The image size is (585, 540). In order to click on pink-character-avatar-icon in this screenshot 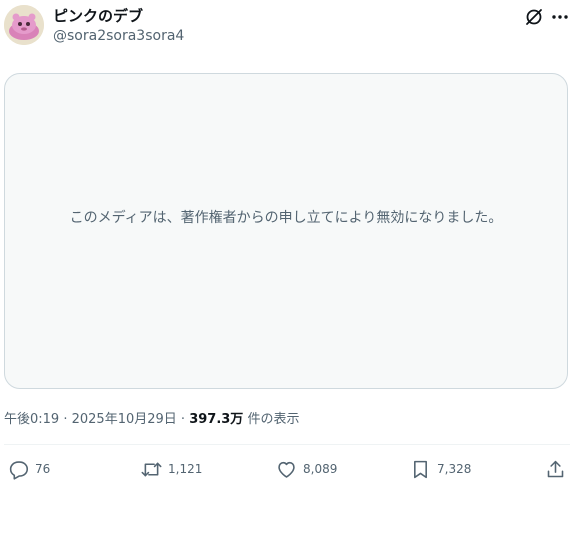, I will do `click(24, 25)`.